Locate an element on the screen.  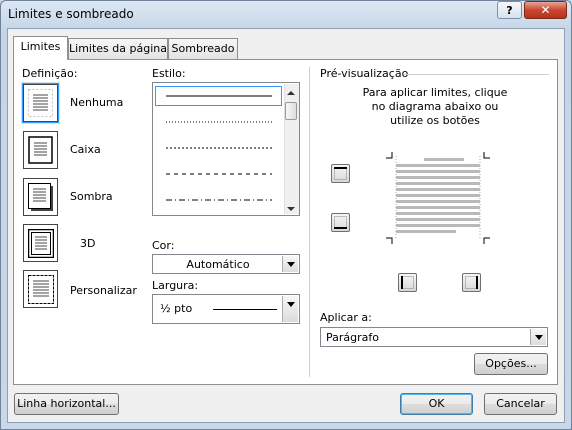
border-top-icon is located at coordinates (340, 173).